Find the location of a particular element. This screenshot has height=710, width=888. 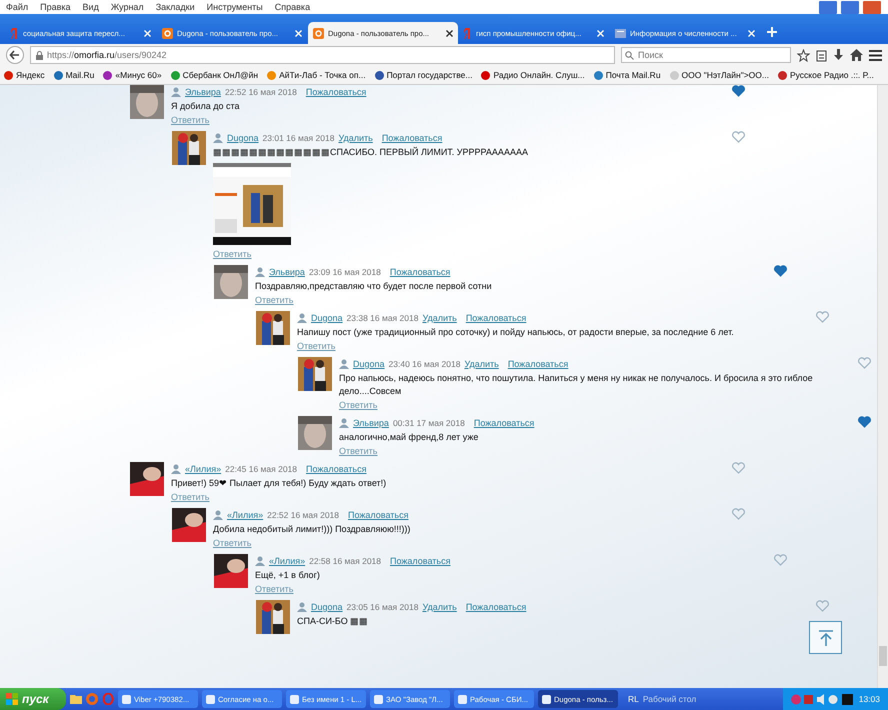

lock-icon is located at coordinates (39, 55).